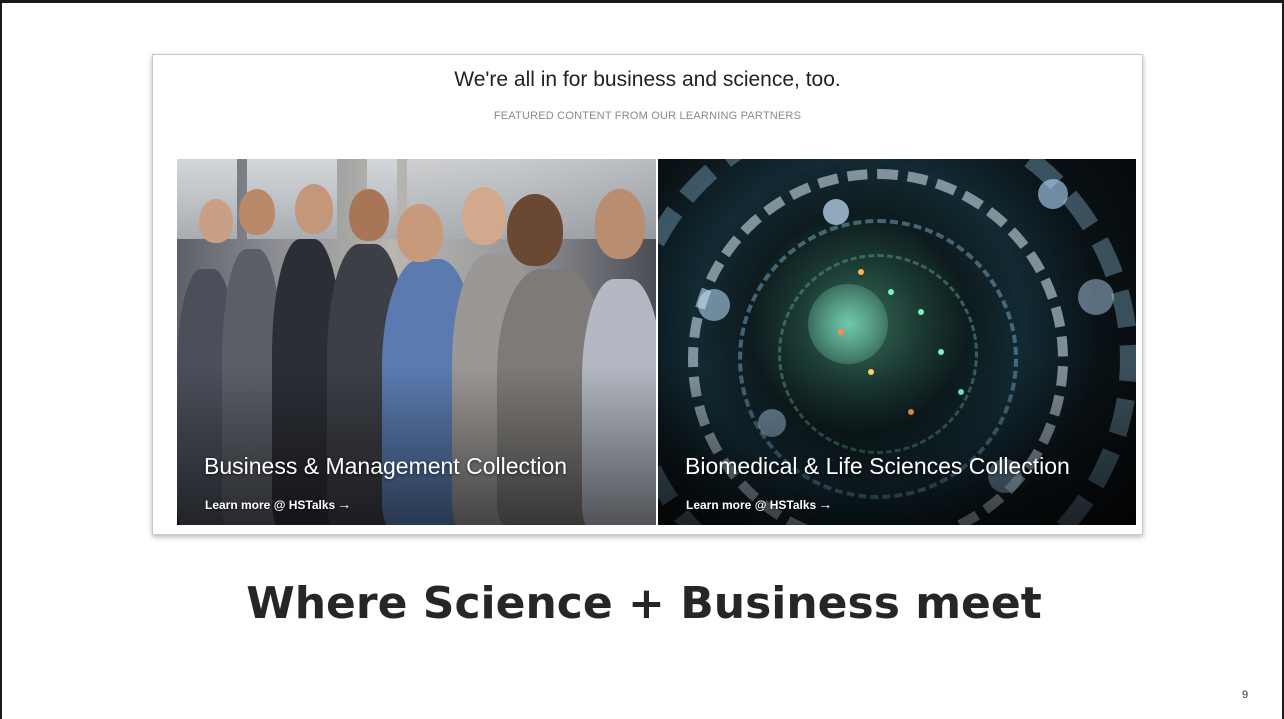 The width and height of the screenshot is (1284, 719). What do you see at coordinates (877, 466) in the screenshot?
I see `card-title: Biomedical & Life Sciences Collection` at bounding box center [877, 466].